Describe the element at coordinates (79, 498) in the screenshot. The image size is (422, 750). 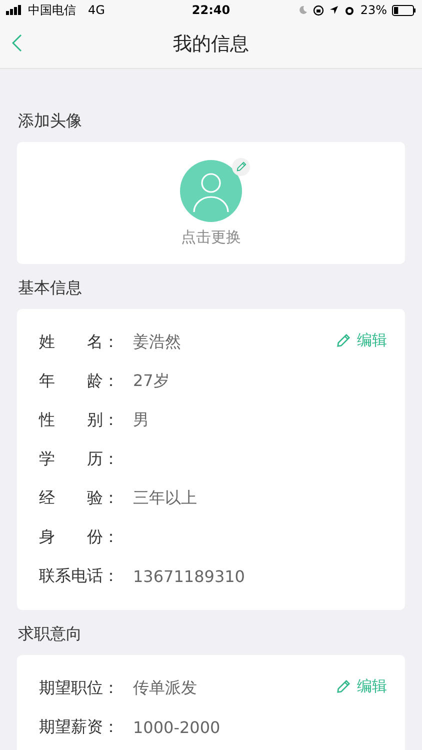
I see `field-label: 经 验：` at that location.